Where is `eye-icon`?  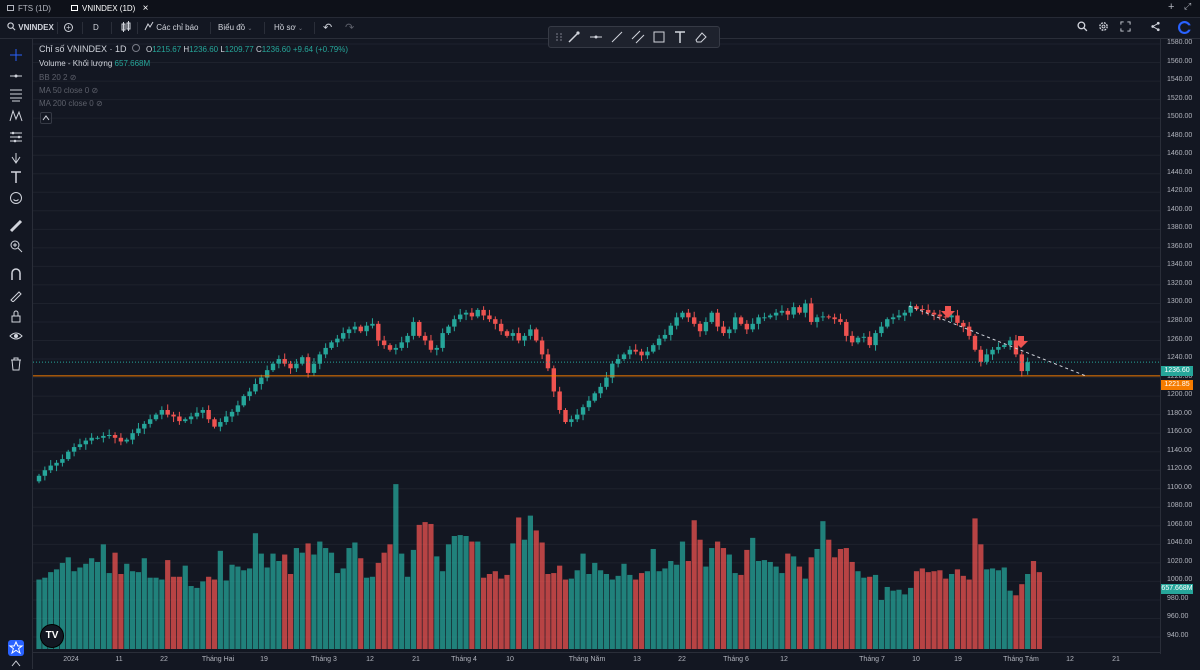 eye-icon is located at coordinates (16, 336).